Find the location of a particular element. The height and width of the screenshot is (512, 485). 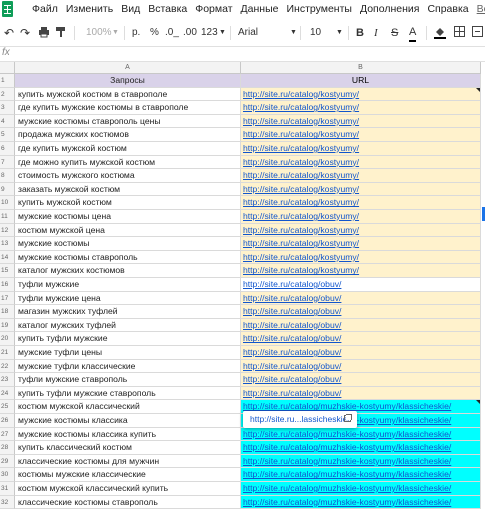

row-number: 5 is located at coordinates (7, 135).